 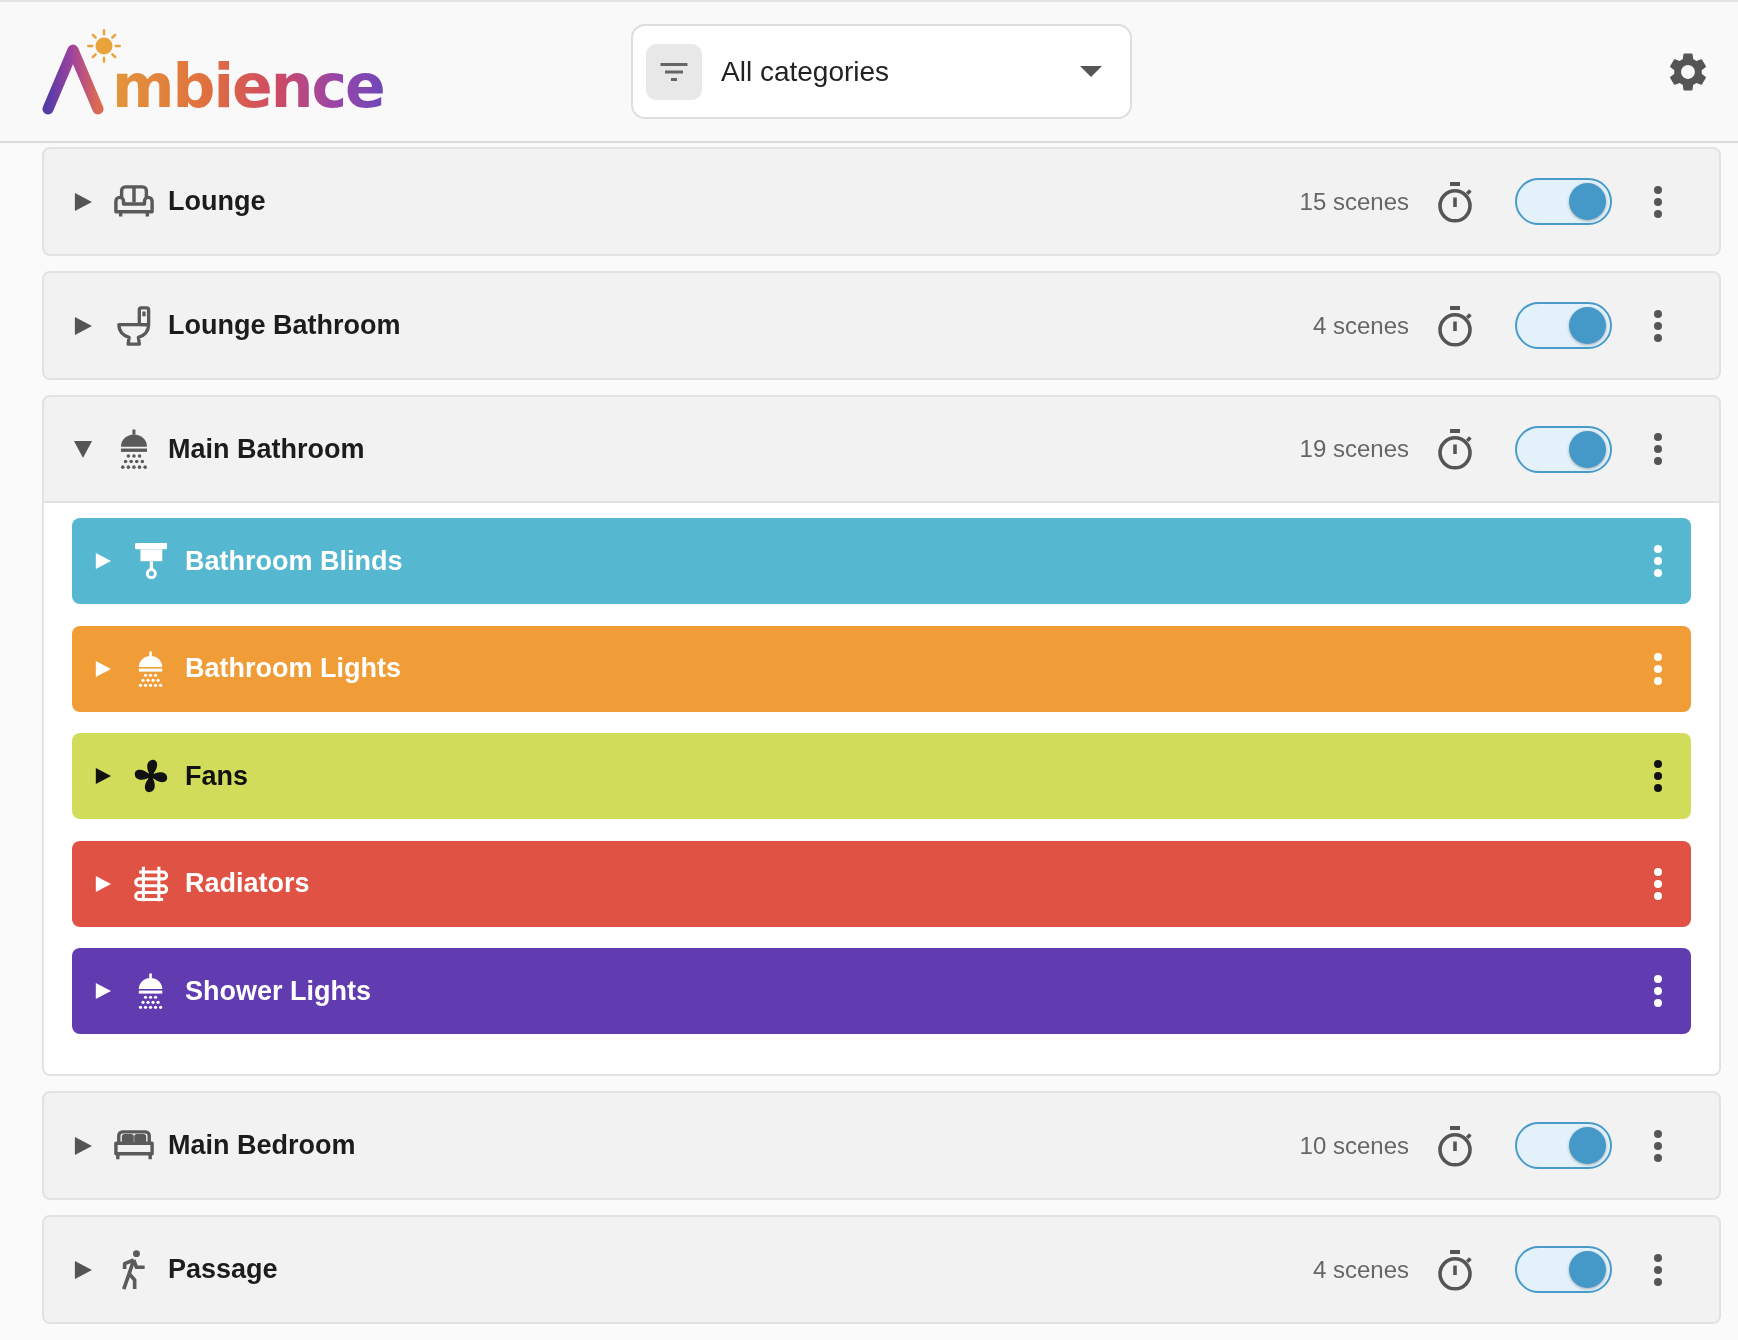 I want to click on scene-count: 15 scenes, so click(x=1354, y=201).